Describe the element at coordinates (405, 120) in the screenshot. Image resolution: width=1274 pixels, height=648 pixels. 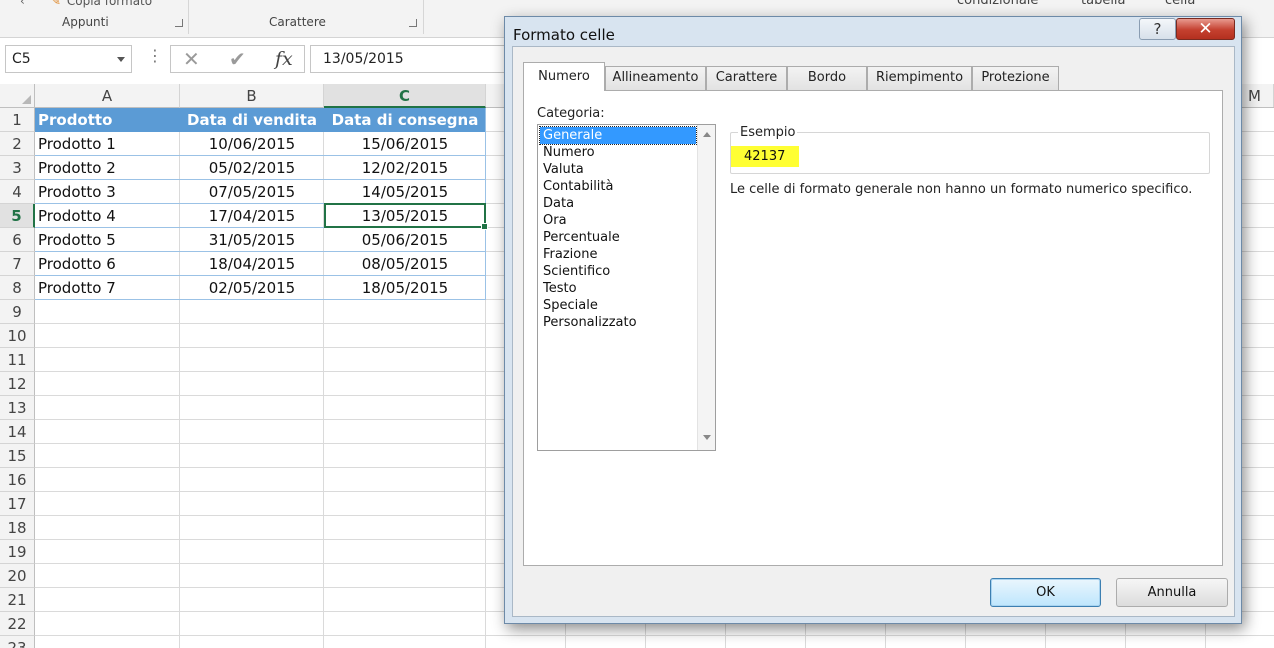
I see `table-header-cell: Data di consegna` at that location.